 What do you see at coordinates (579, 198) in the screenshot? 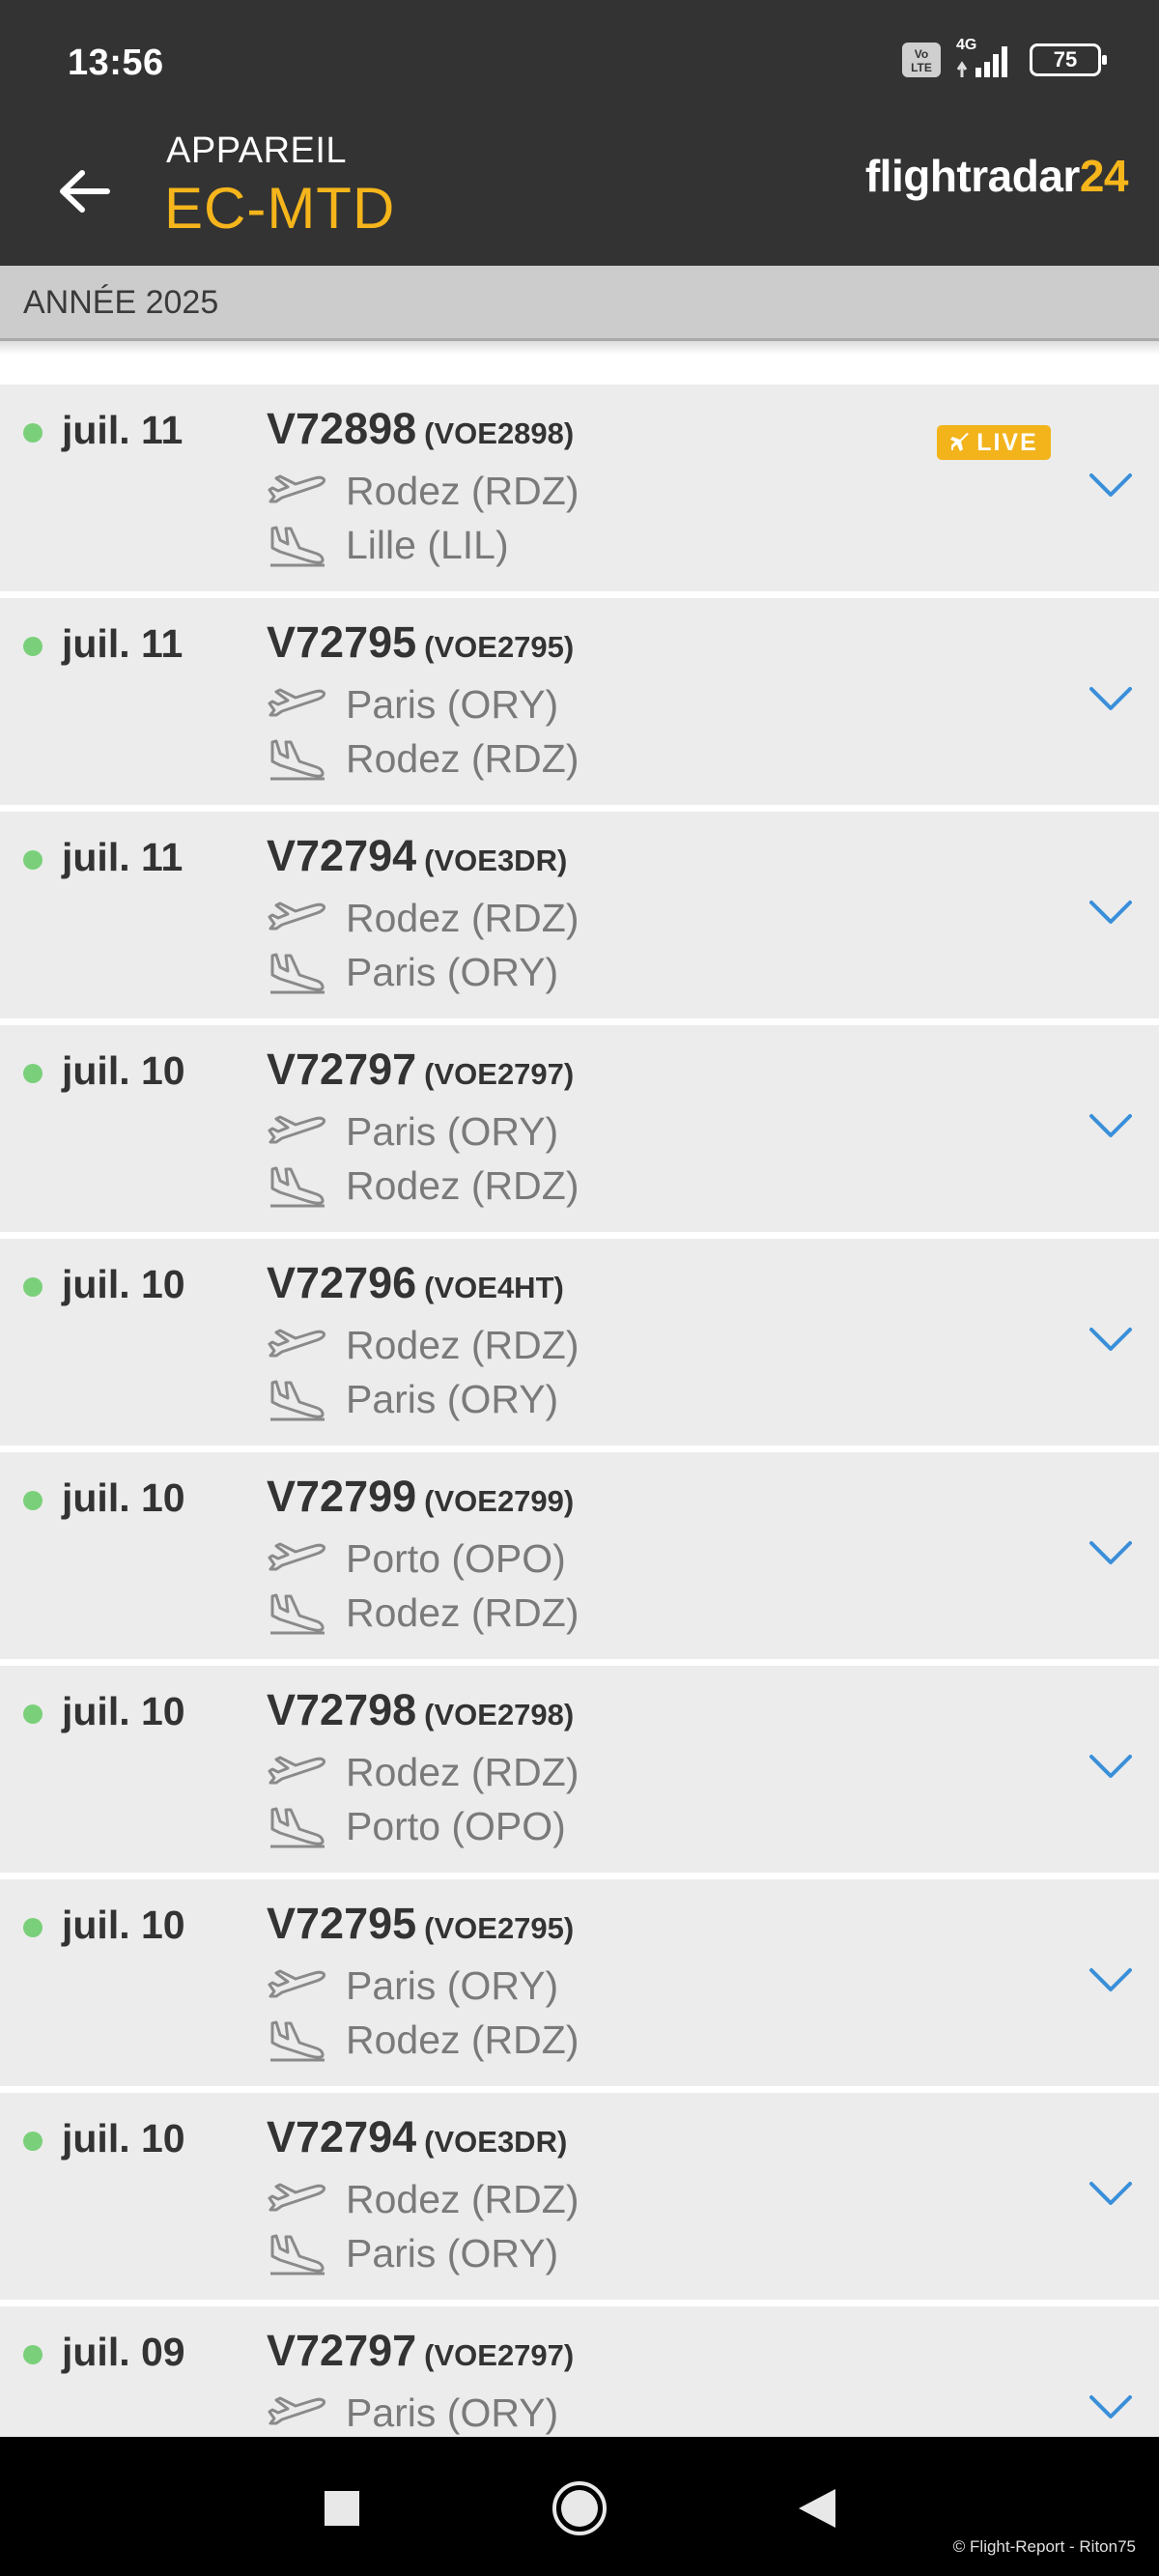
I see `app-toolbar: APPAREIL EC-MTD flightradar24` at bounding box center [579, 198].